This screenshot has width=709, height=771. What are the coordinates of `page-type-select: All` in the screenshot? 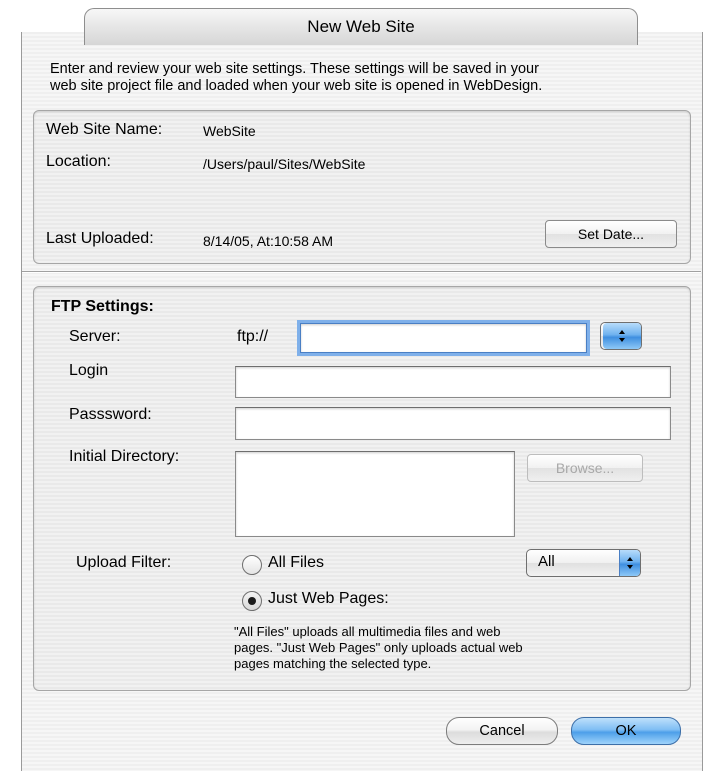 It's located at (583, 563).